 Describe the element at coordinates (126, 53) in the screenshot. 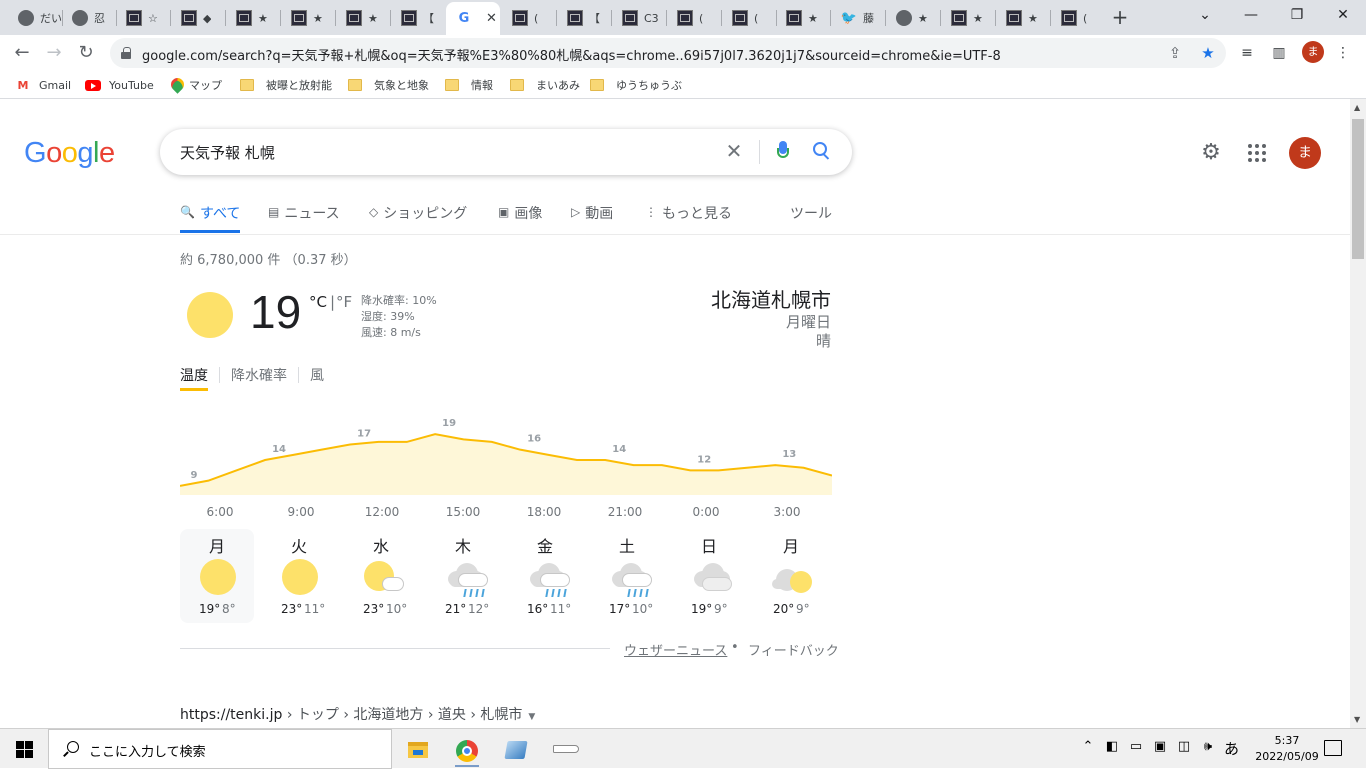

I see `lock-icon` at that location.